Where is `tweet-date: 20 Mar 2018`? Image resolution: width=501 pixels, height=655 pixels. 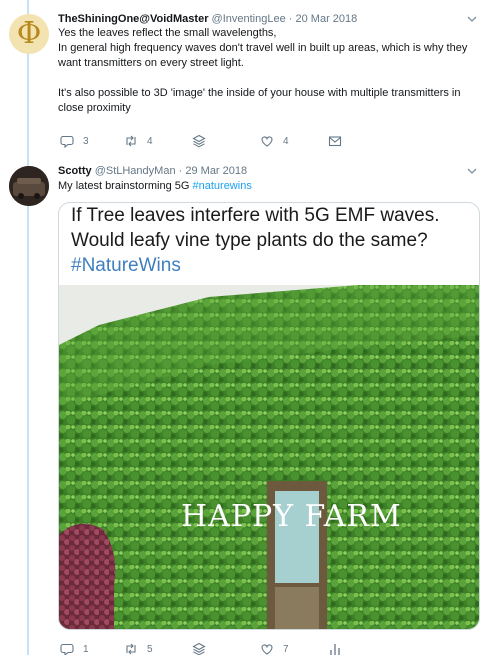
tweet-date: 20 Mar 2018 is located at coordinates (327, 19).